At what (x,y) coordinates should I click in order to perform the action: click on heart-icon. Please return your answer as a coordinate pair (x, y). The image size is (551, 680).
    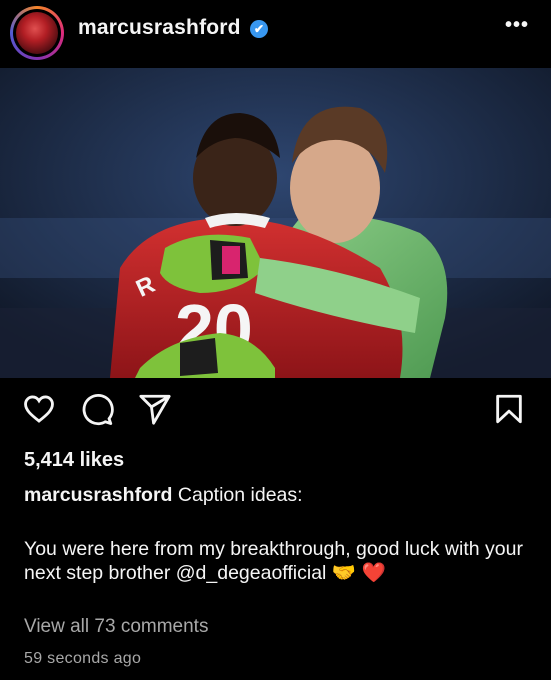
    Looking at the image, I should click on (39, 409).